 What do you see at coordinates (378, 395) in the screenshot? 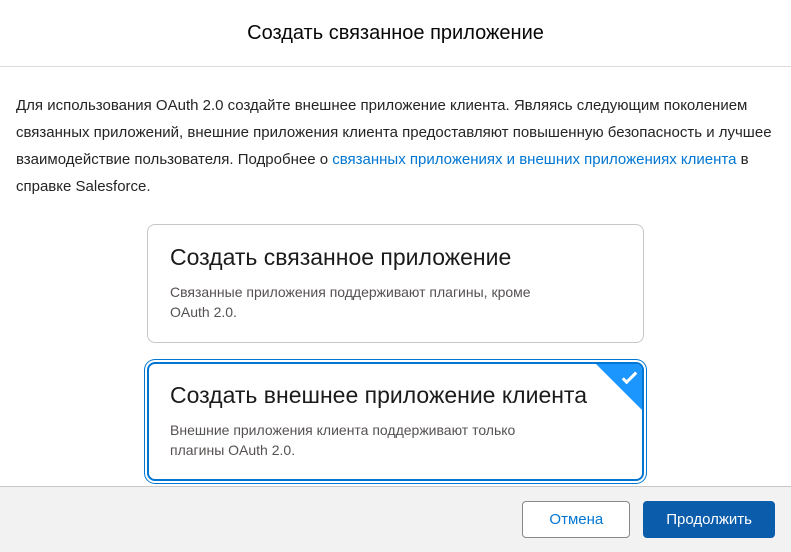
I see `option-card-title: Создать внешнее приложение клиента` at bounding box center [378, 395].